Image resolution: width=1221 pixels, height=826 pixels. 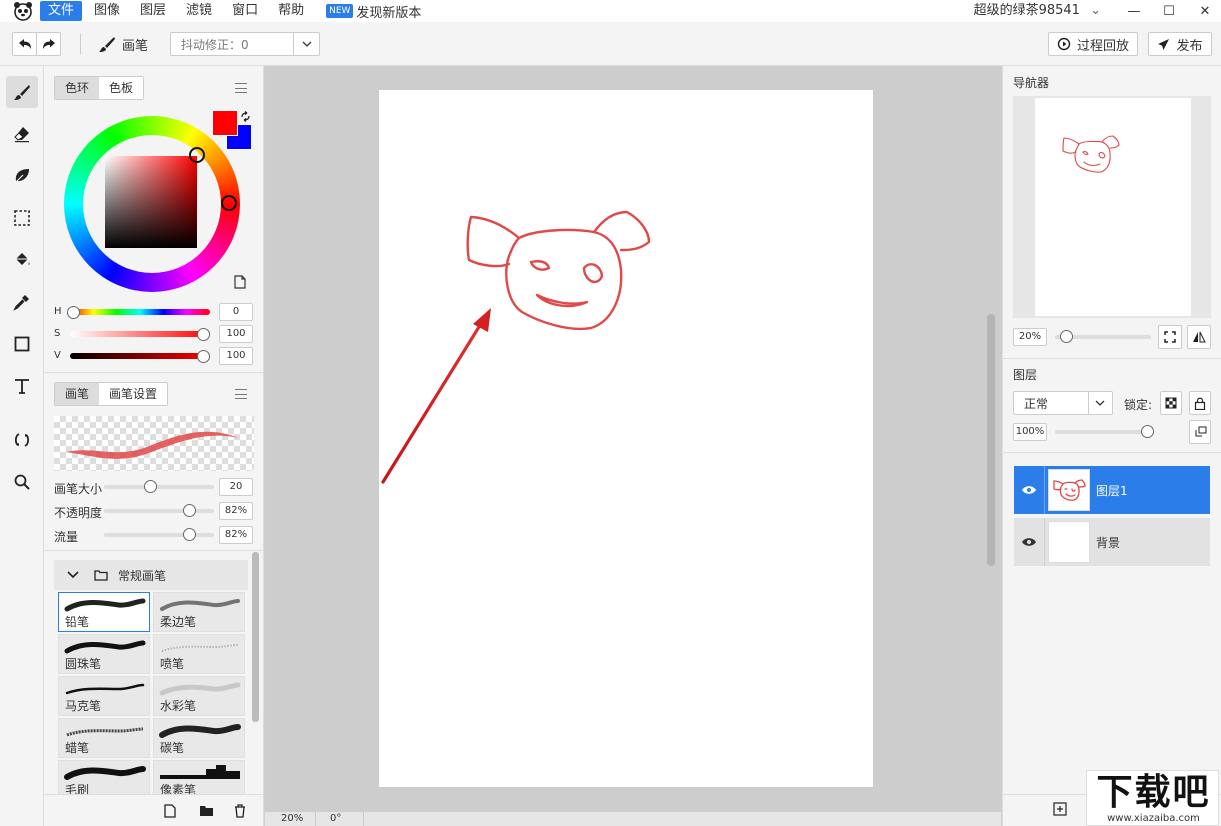 I want to click on layer-opacity-field: 100%, so click(x=1030, y=432).